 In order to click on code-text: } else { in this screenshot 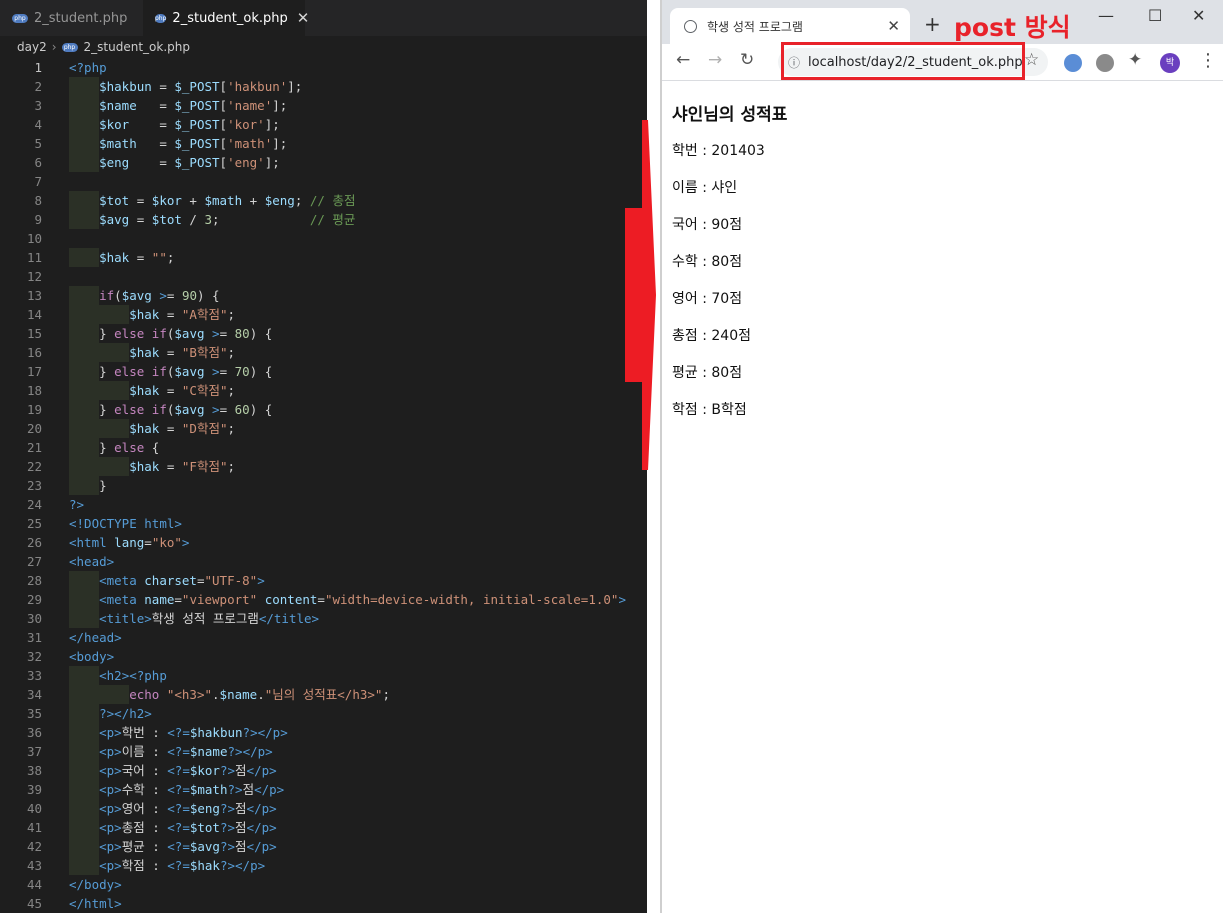, I will do `click(114, 447)`.